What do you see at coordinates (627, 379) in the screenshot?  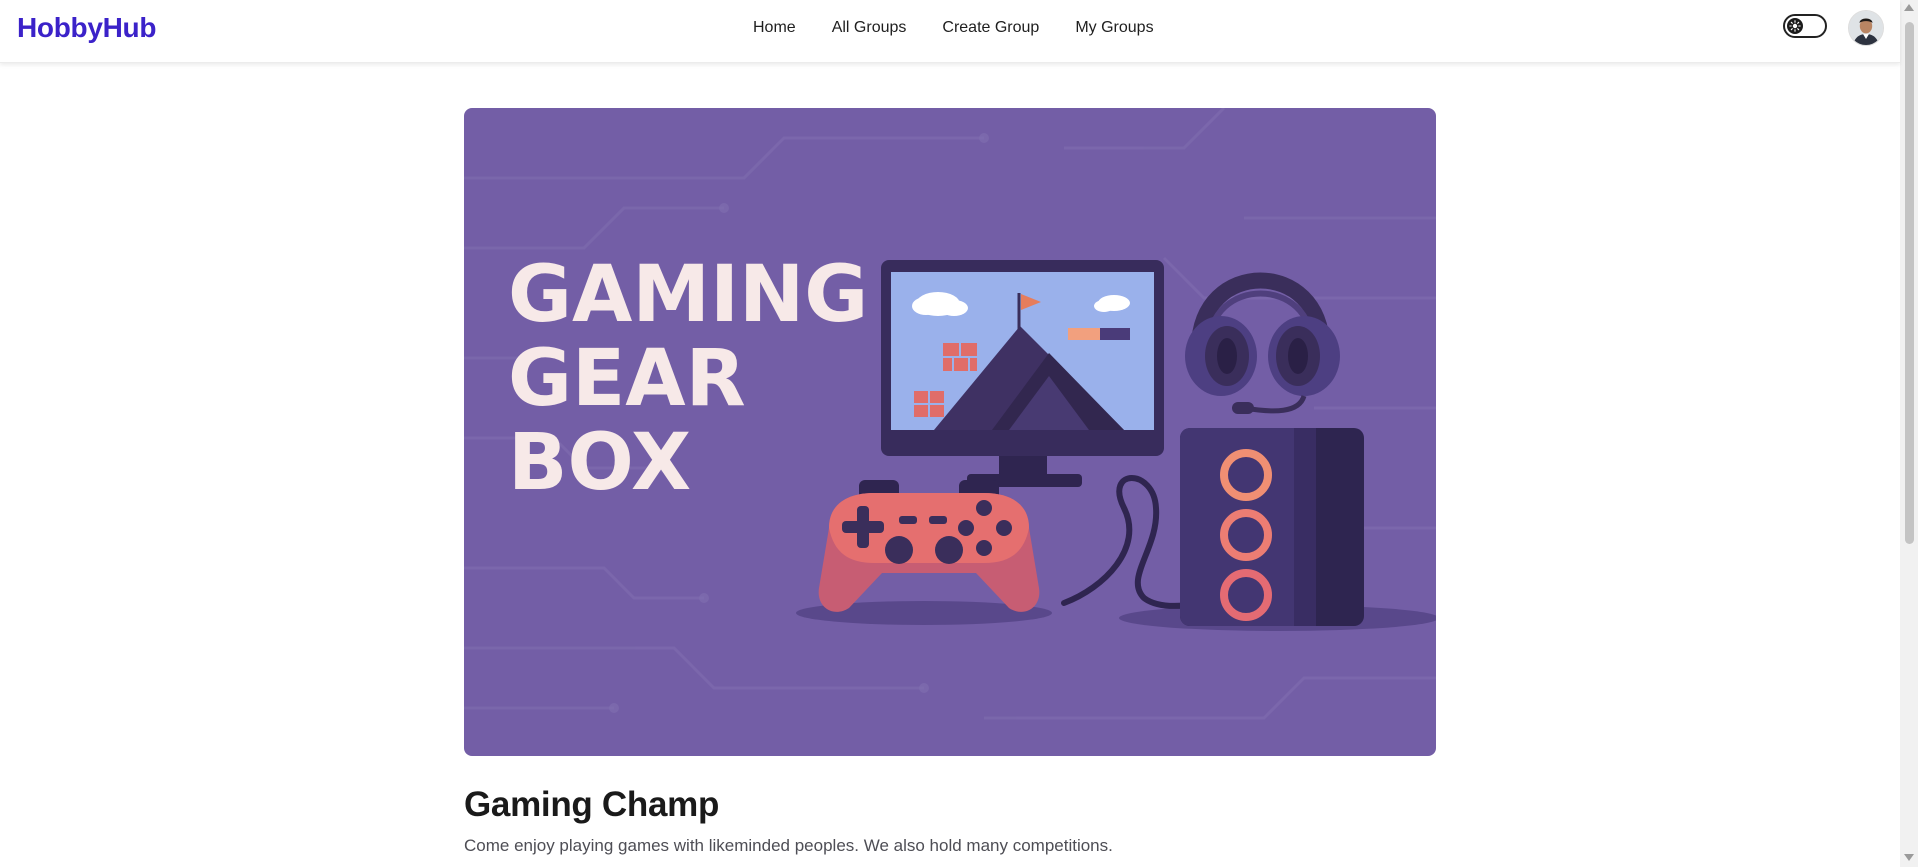 I see `hero-heading-line-2: GEAR` at bounding box center [627, 379].